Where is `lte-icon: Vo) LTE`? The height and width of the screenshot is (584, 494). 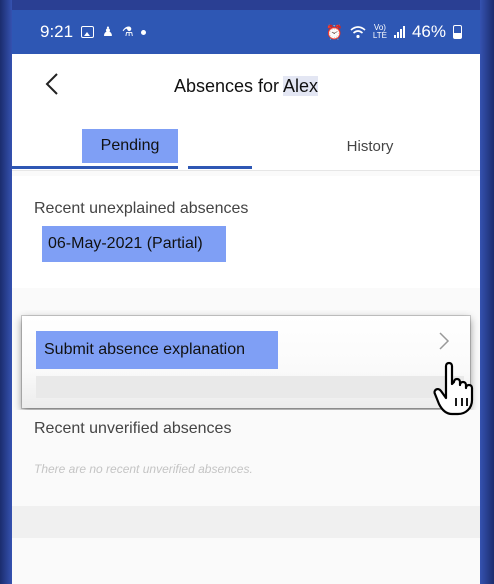 lte-icon: Vo) LTE is located at coordinates (379, 31).